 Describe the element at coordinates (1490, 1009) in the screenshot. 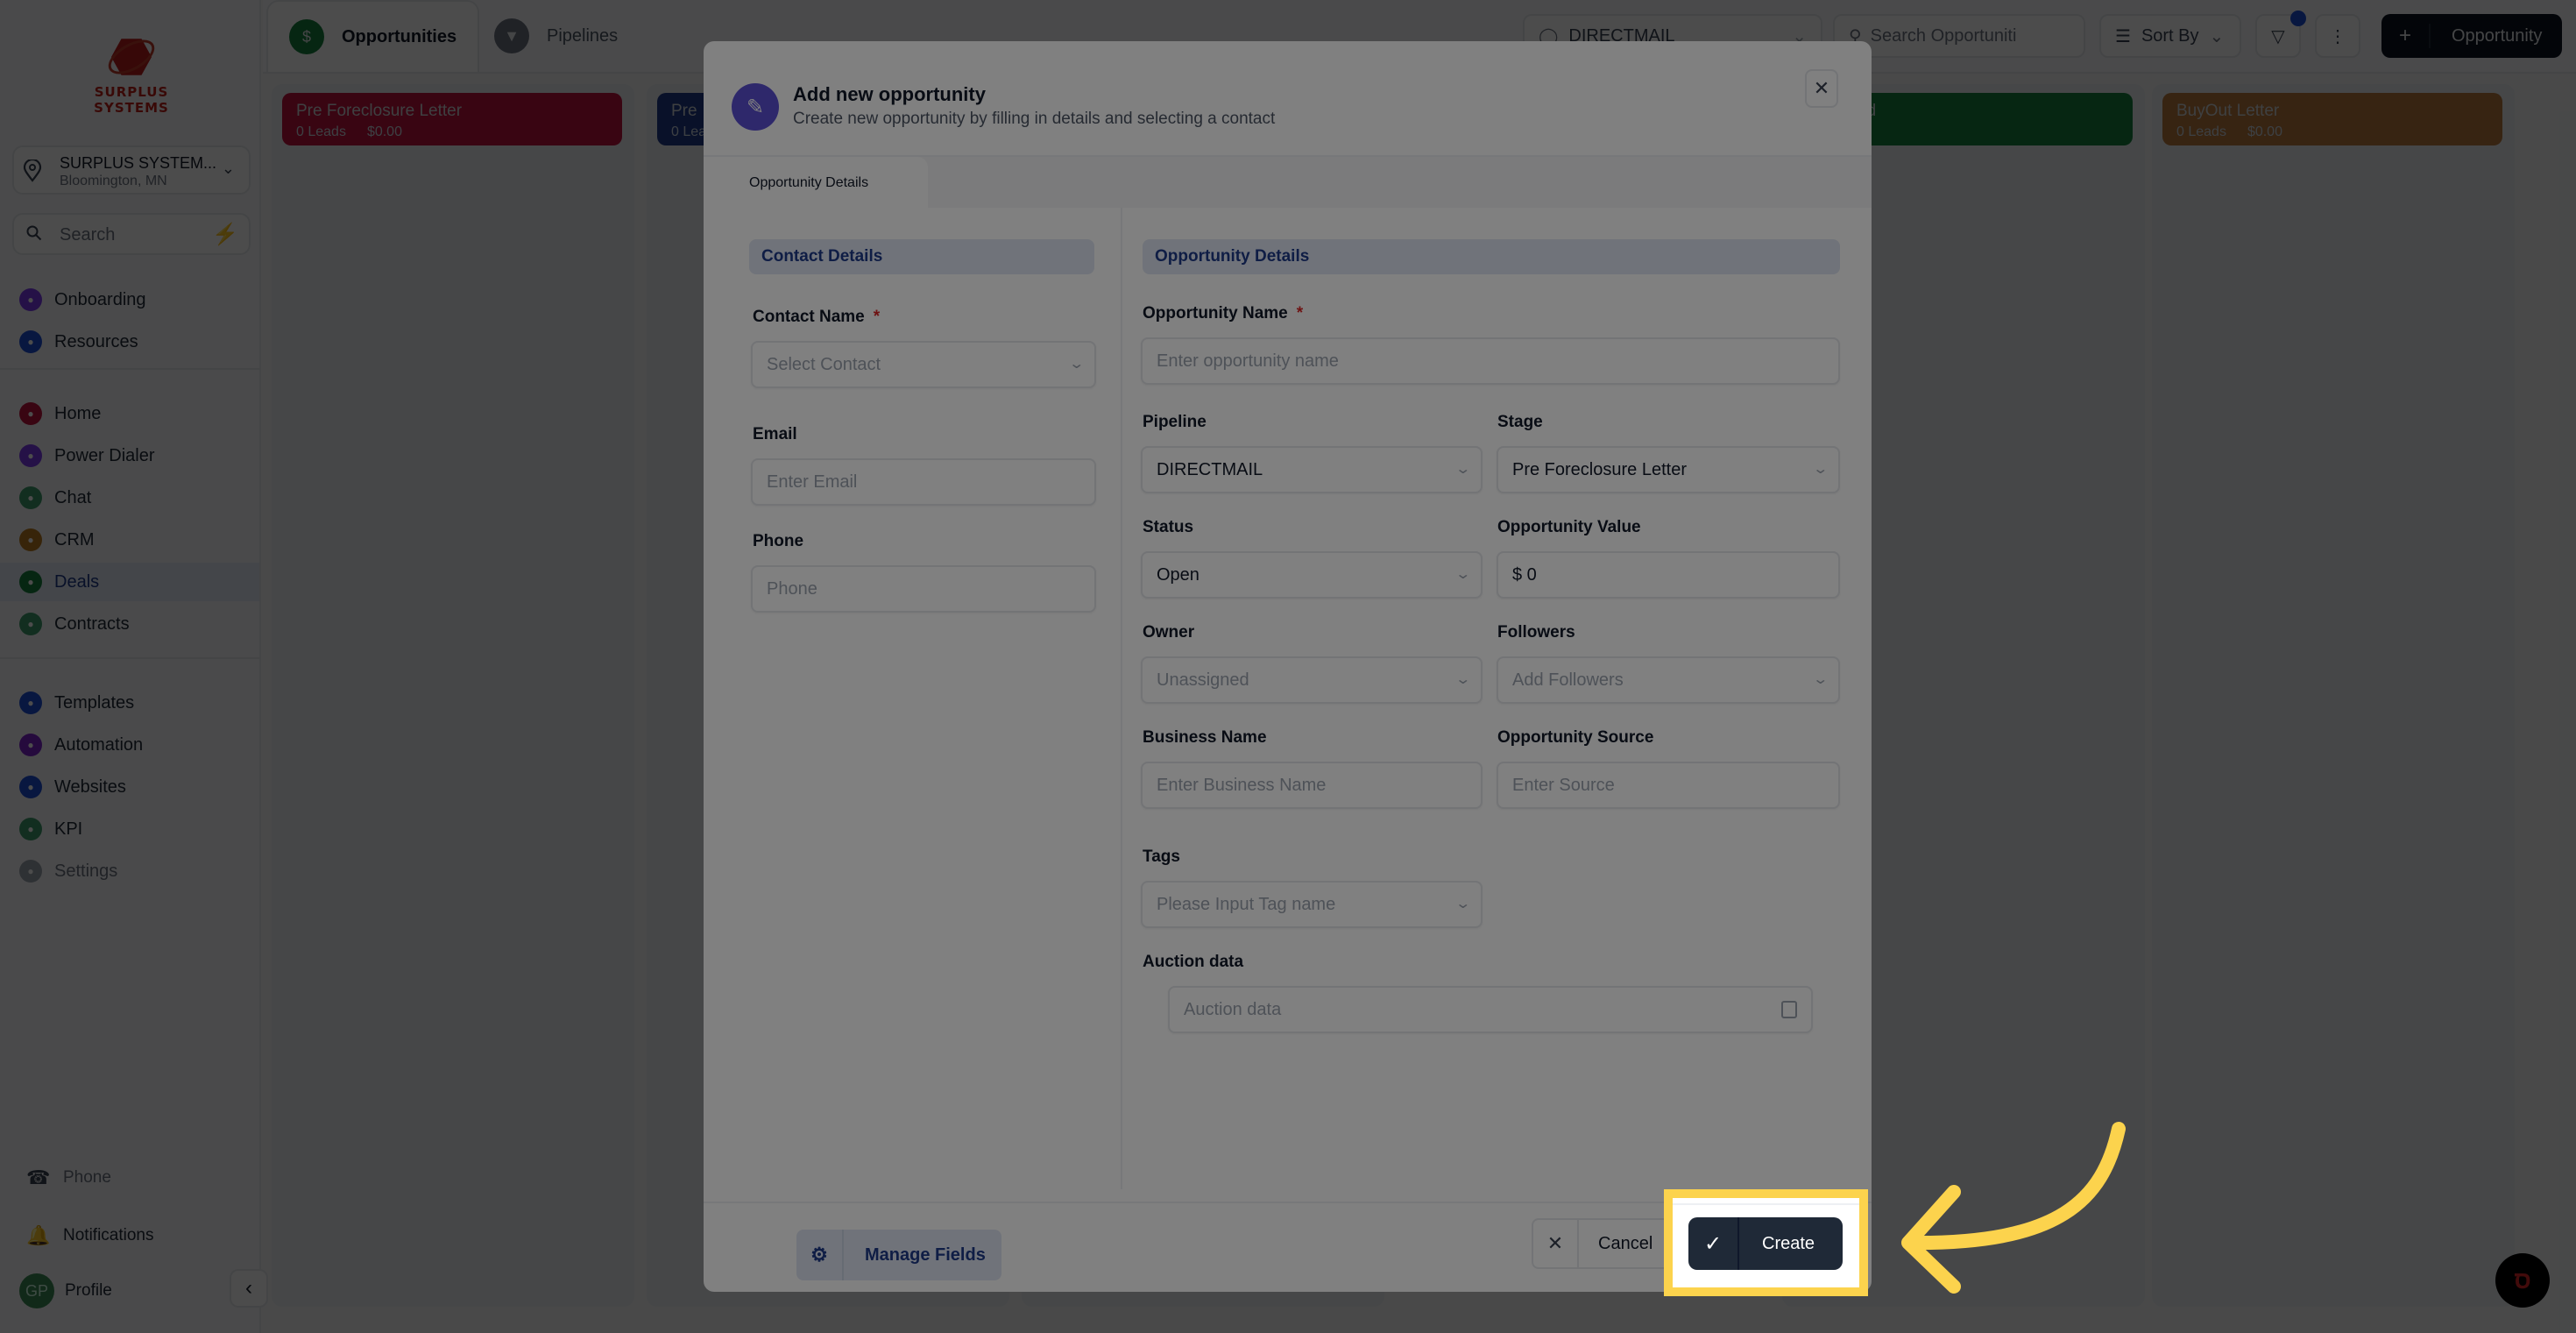

I see `auction-data-date-input: Auction data` at that location.